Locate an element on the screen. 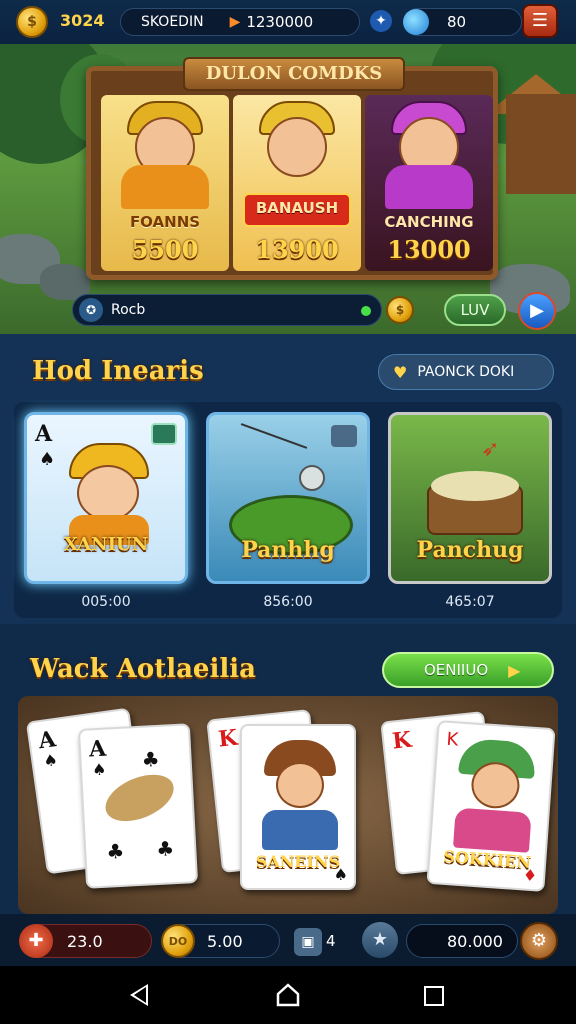 This screenshot has height=1024, width=576. status-pill: ✪ Rocb is located at coordinates (227, 310).